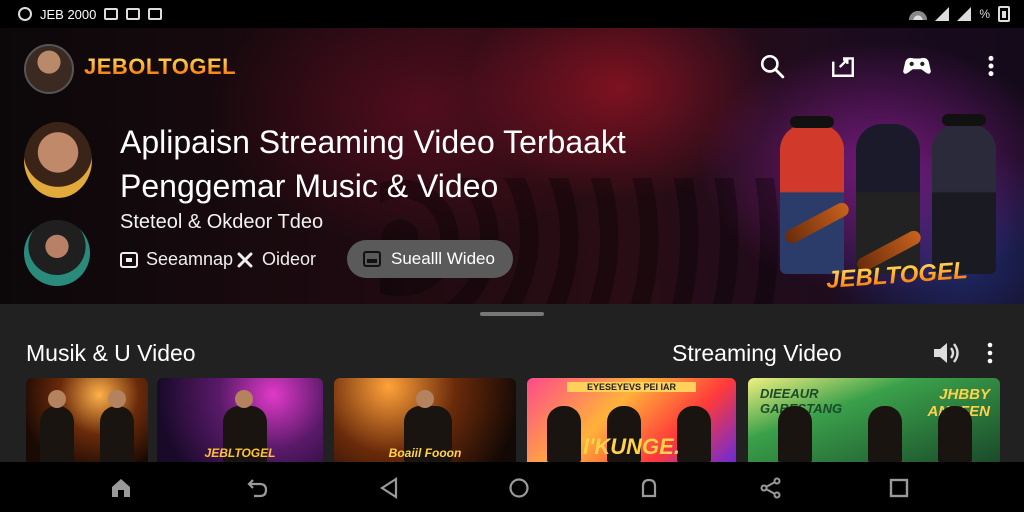 This screenshot has width=1024, height=512. Describe the element at coordinates (25, 14) in the screenshot. I see `app-notification-icon` at that location.